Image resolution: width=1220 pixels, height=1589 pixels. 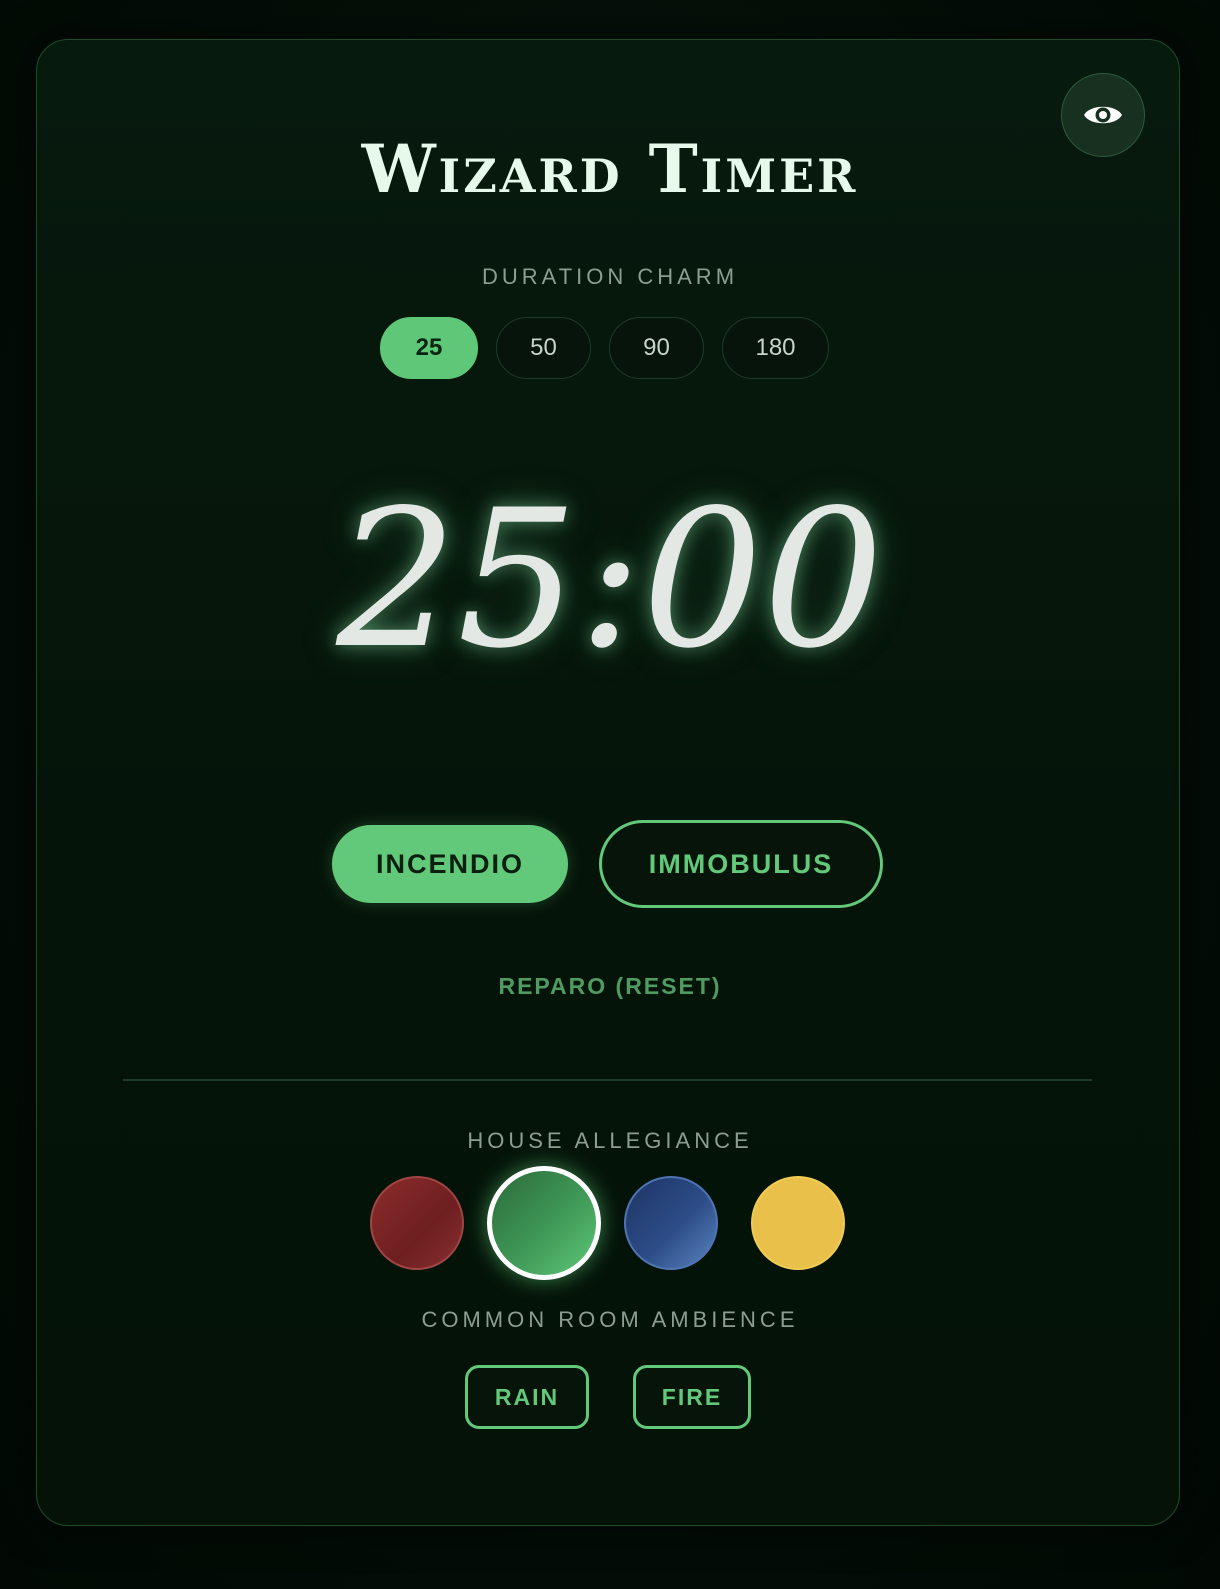 I want to click on duration-option-90: 90, so click(x=656, y=348).